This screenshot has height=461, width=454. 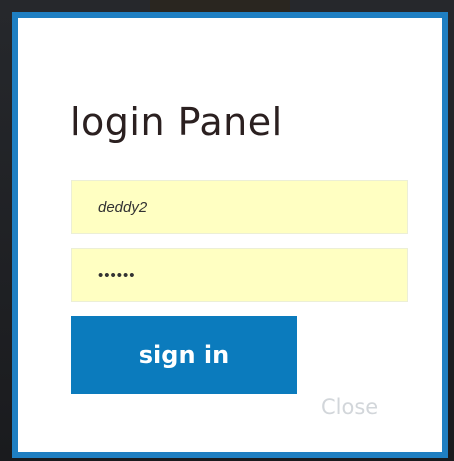 What do you see at coordinates (239, 275) in the screenshot?
I see `password-field` at bounding box center [239, 275].